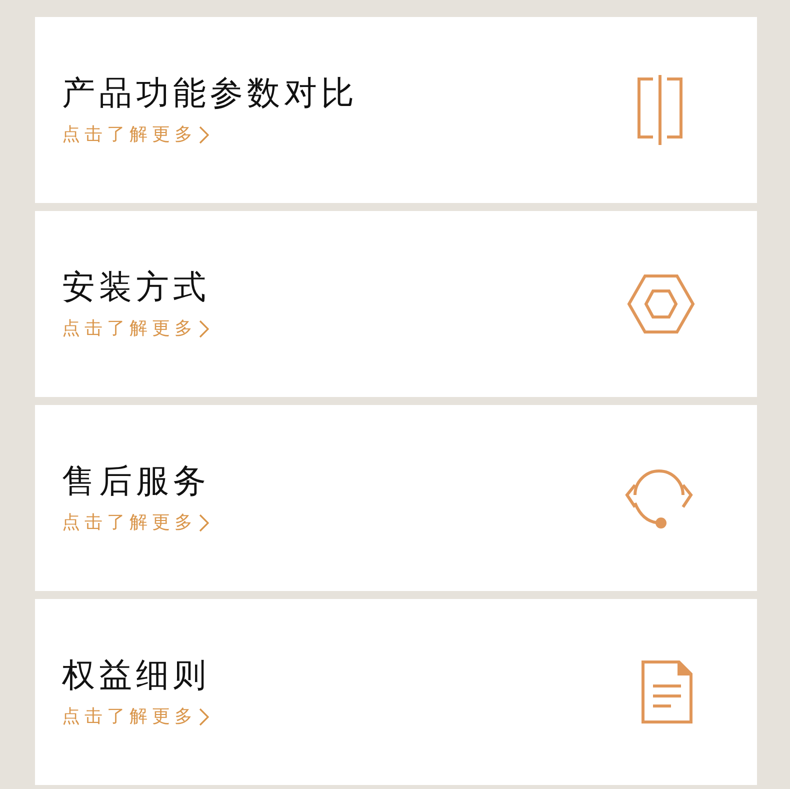 Image resolution: width=790 pixels, height=789 pixels. I want to click on card-title: 售后服务, so click(136, 481).